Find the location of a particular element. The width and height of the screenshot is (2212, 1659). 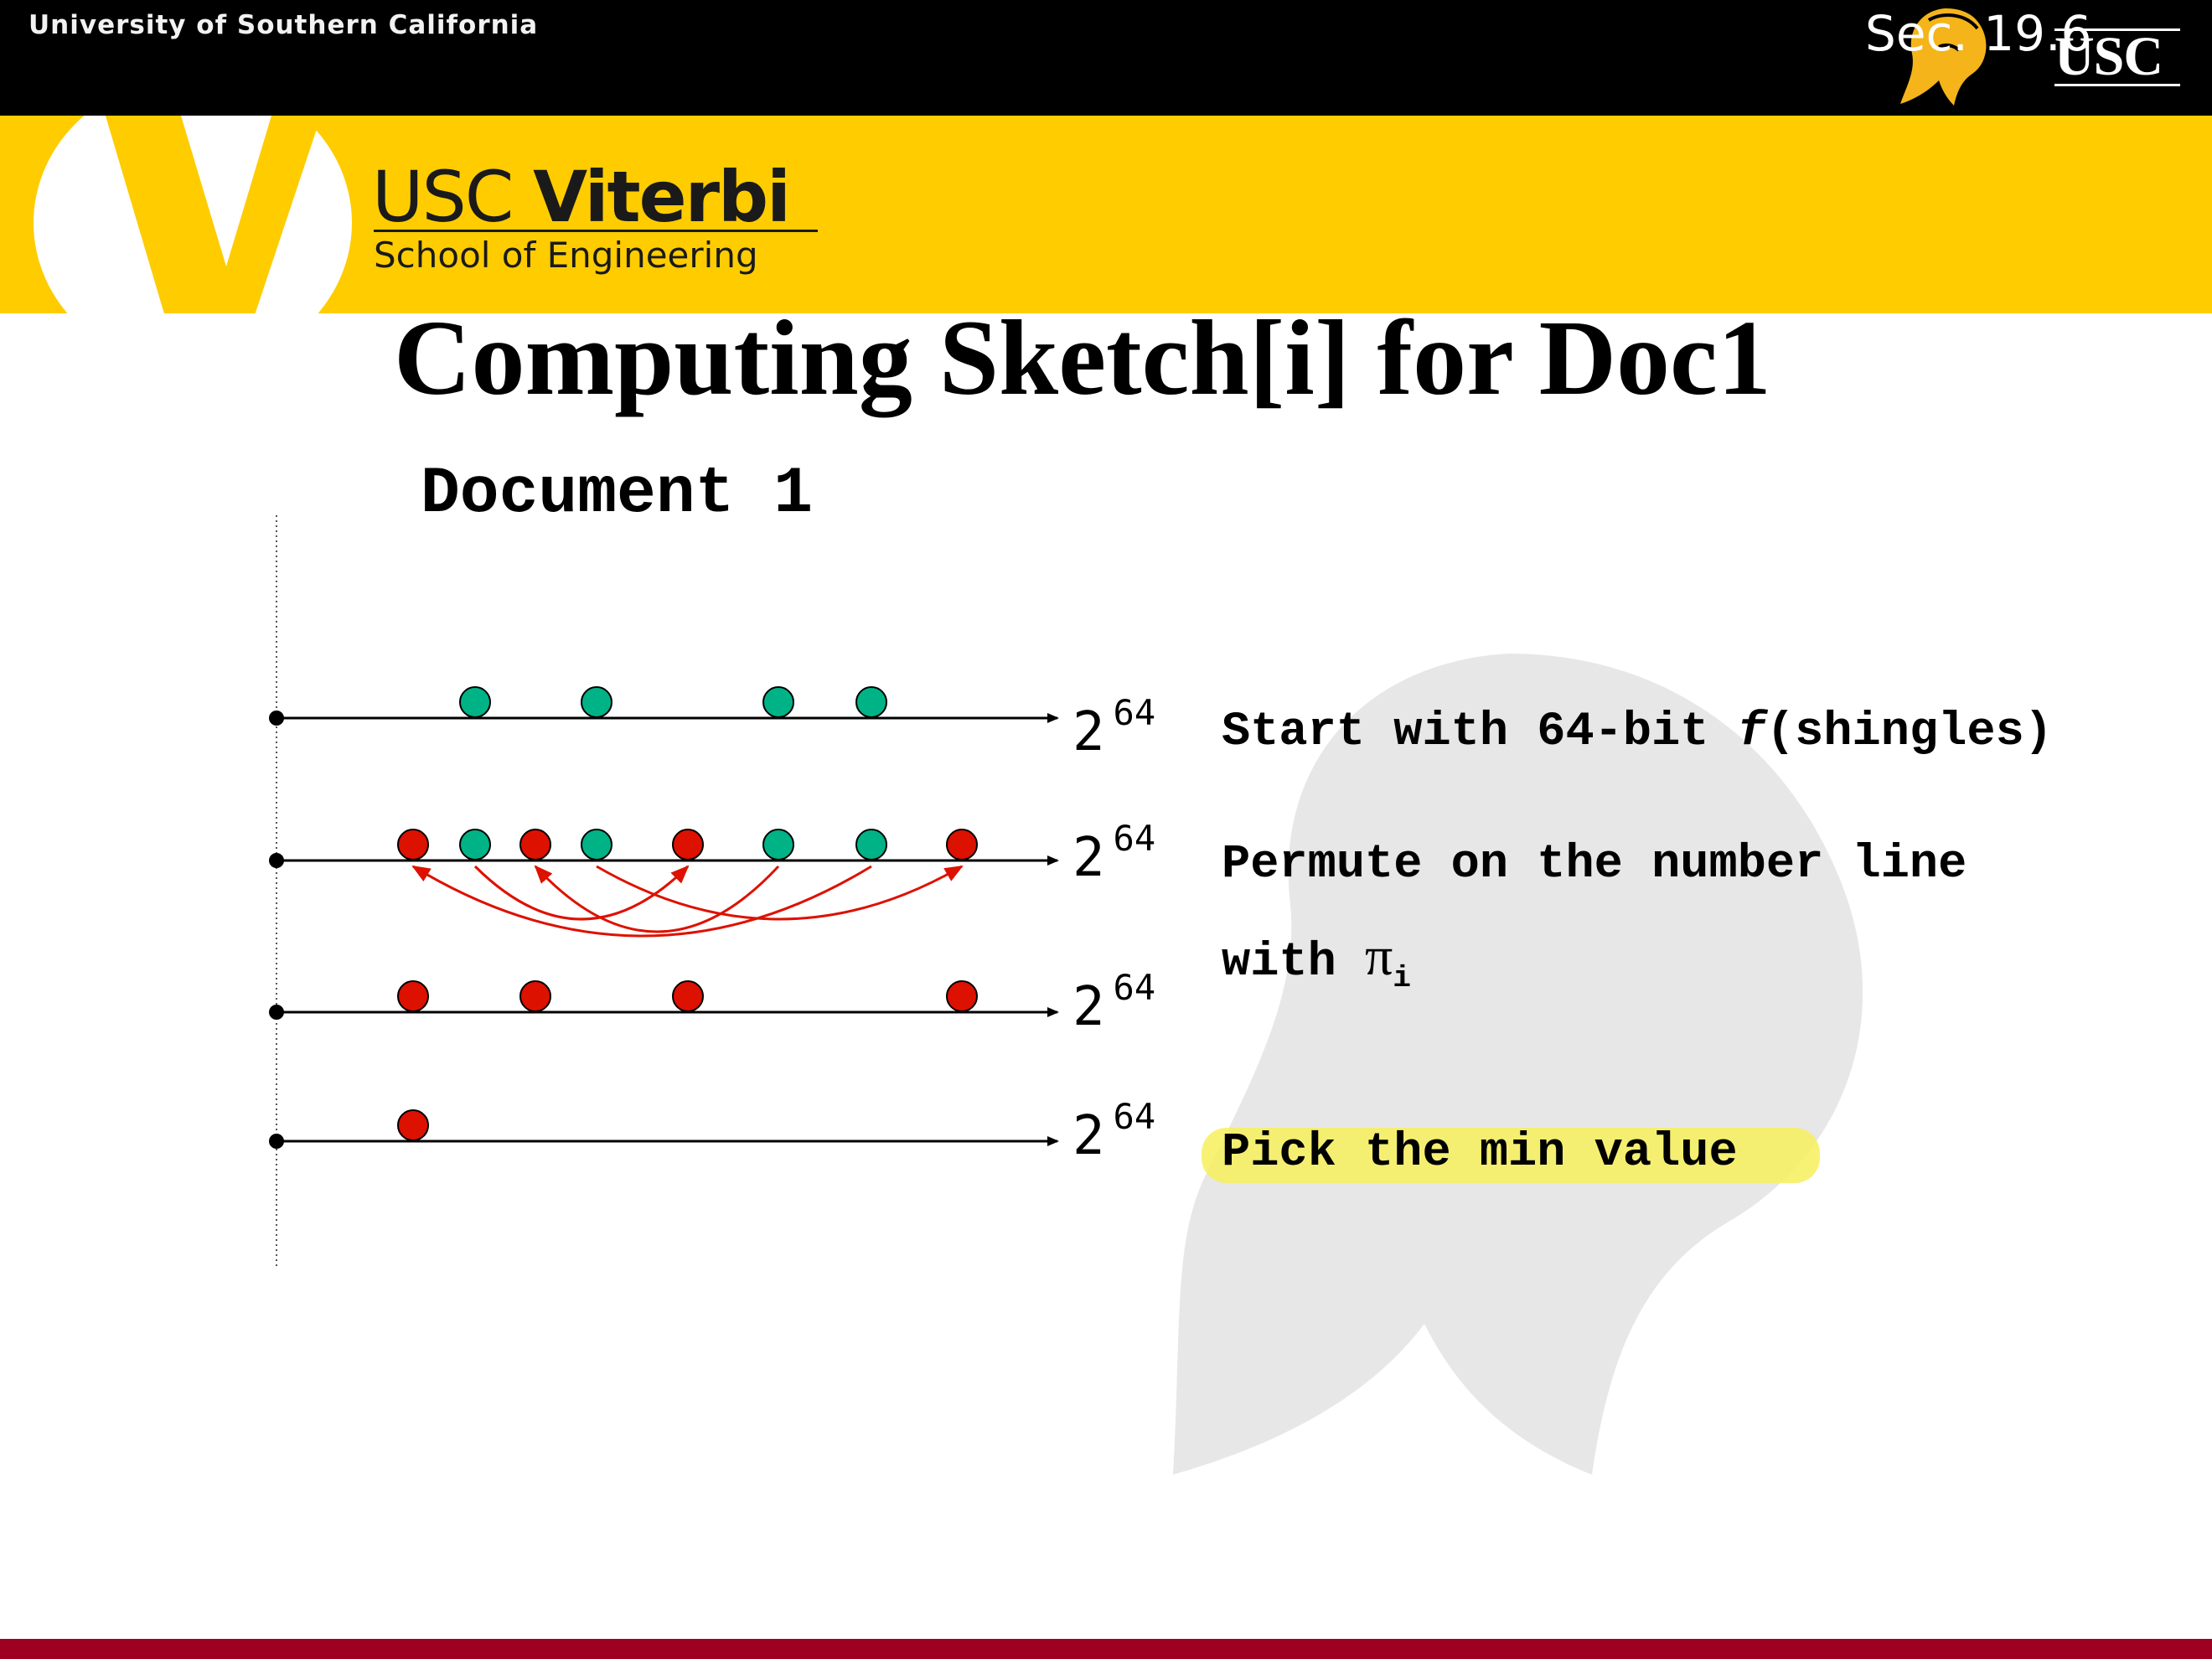

footer-bar is located at coordinates (1106, 1649).